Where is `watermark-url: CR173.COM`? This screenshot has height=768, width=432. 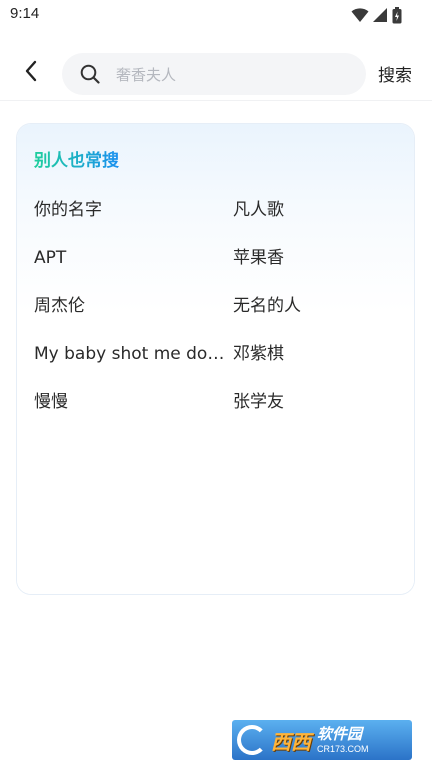 watermark-url: CR173.COM is located at coordinates (343, 749).